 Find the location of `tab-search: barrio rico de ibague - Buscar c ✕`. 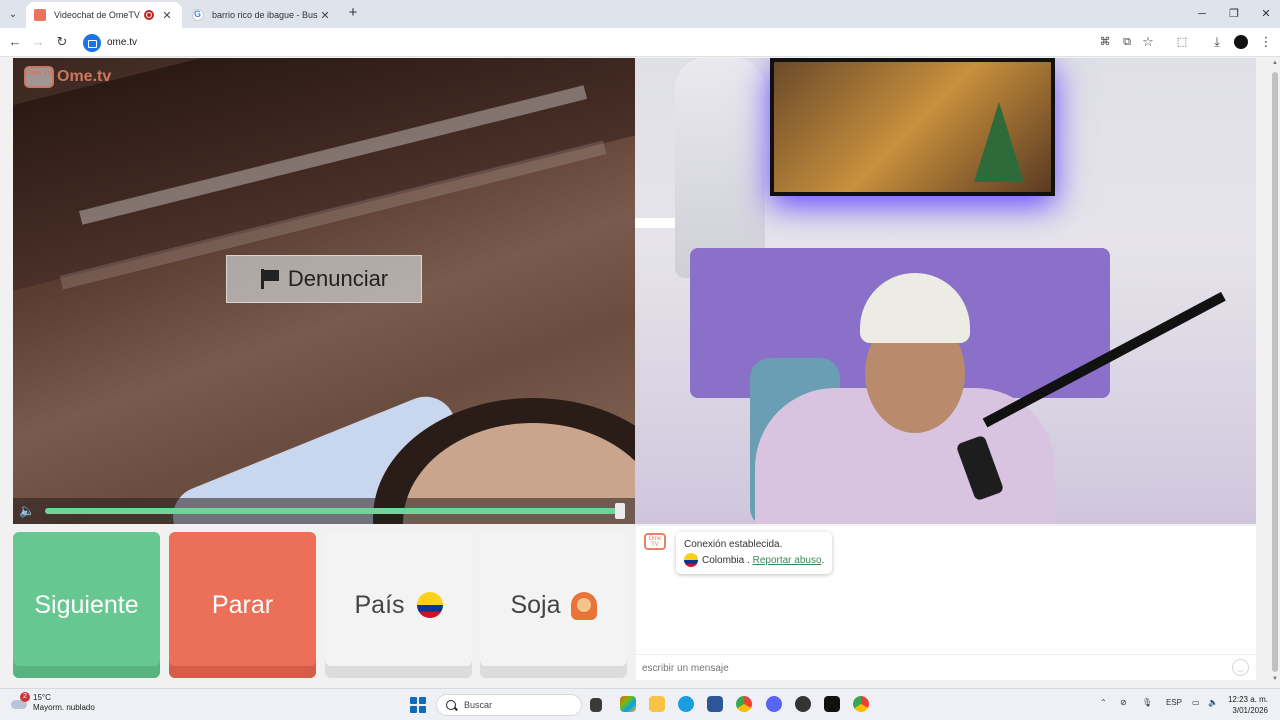

tab-search: barrio rico de ibague - Buscar c ✕ is located at coordinates (262, 15).